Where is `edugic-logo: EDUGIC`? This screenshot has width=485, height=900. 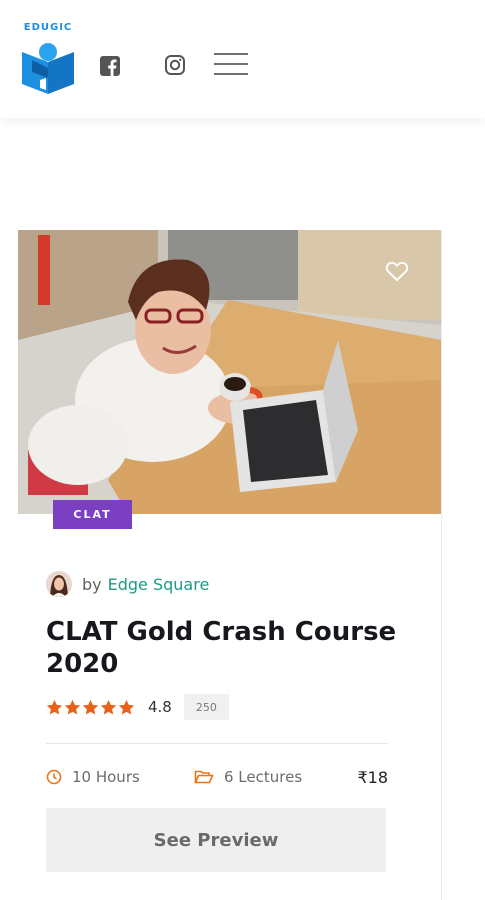
edugic-logo: EDUGIC is located at coordinates (48, 60).